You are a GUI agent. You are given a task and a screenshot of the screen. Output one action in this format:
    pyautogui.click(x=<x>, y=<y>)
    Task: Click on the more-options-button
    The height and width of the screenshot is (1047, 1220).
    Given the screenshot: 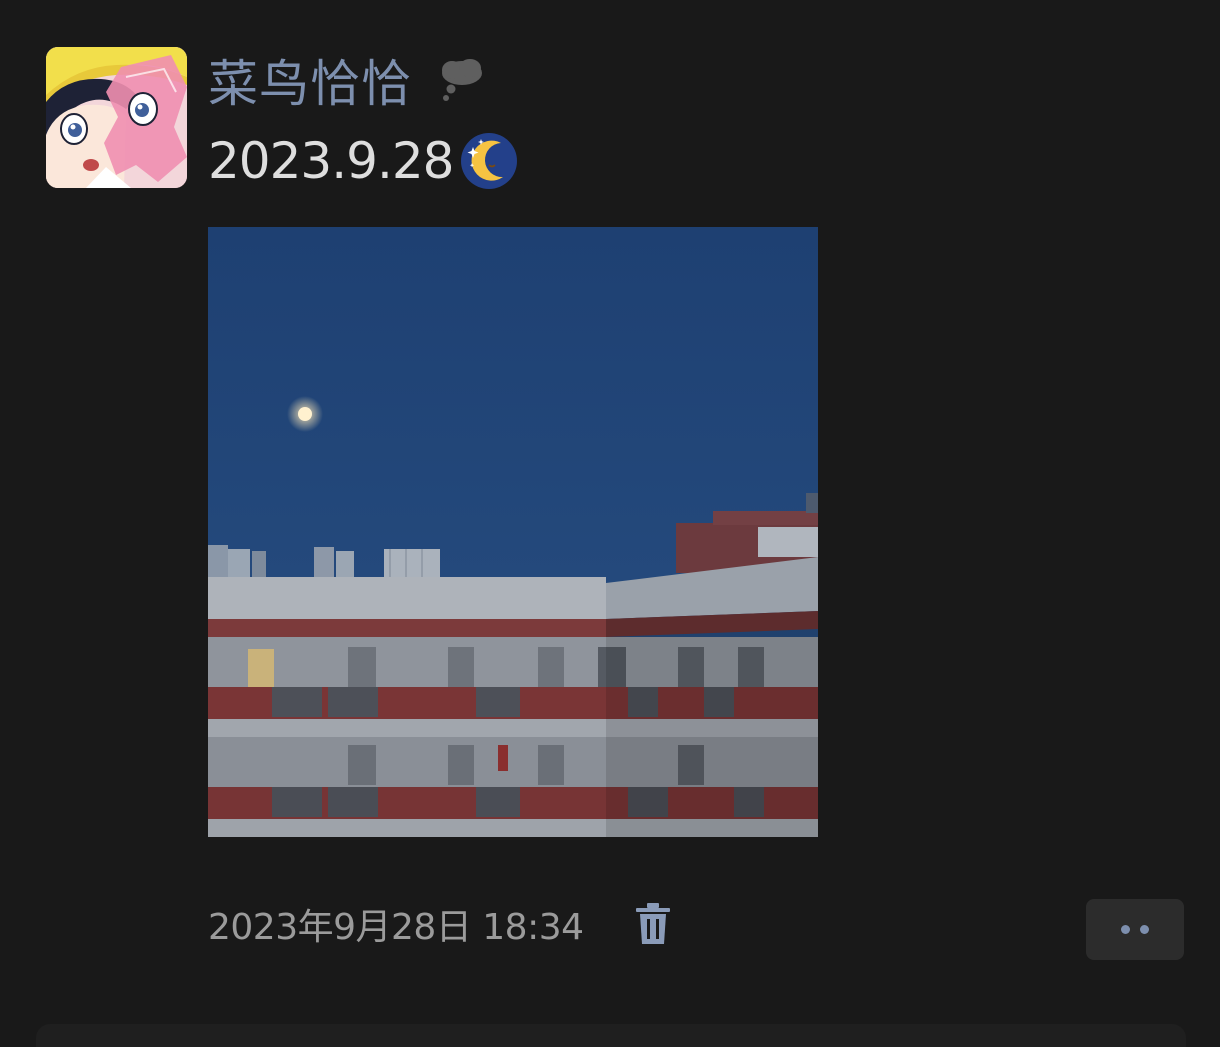 What is the action you would take?
    pyautogui.click(x=1135, y=929)
    